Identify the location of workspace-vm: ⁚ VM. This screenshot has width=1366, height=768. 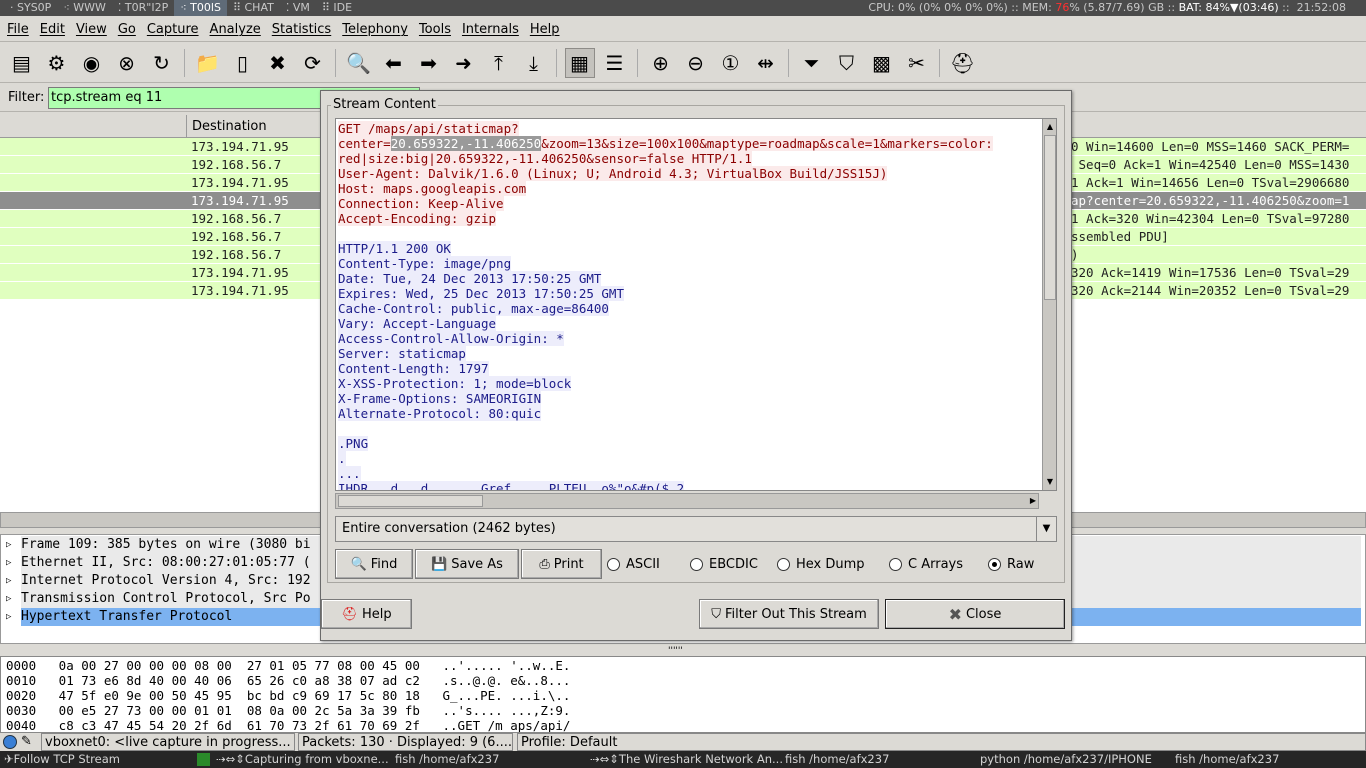
(298, 8).